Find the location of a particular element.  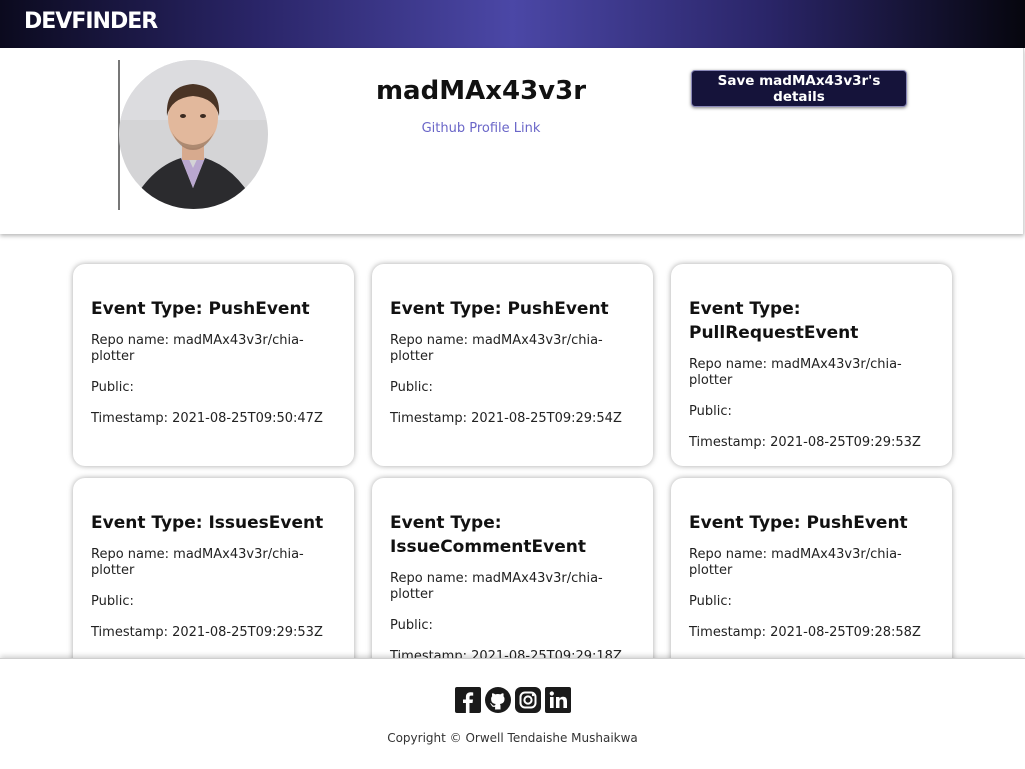

event-type: Event Type: PullRequestEvent is located at coordinates (774, 321).